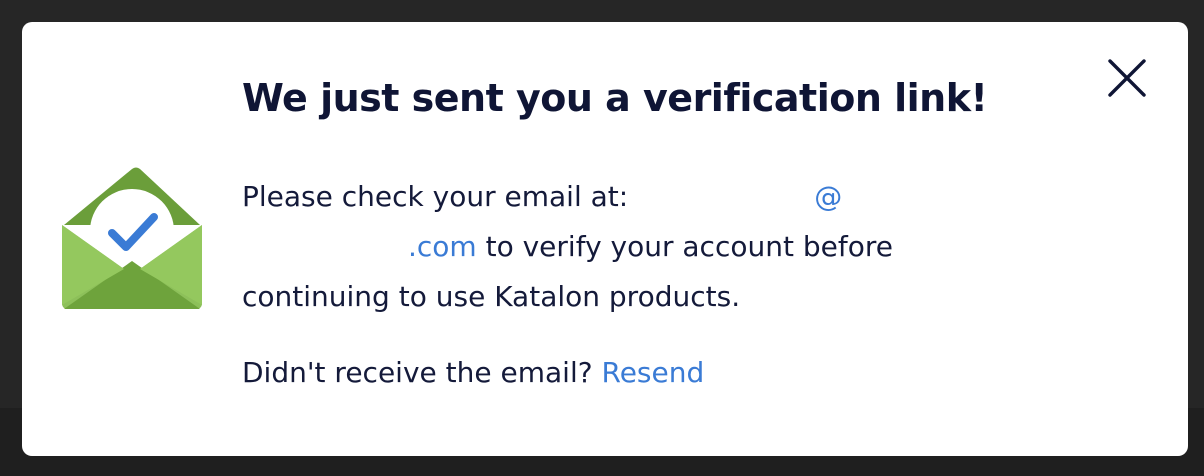 Image resolution: width=1204 pixels, height=476 pixels. Describe the element at coordinates (615, 98) in the screenshot. I see `dialog-title: We just sent you a verification link!` at that location.